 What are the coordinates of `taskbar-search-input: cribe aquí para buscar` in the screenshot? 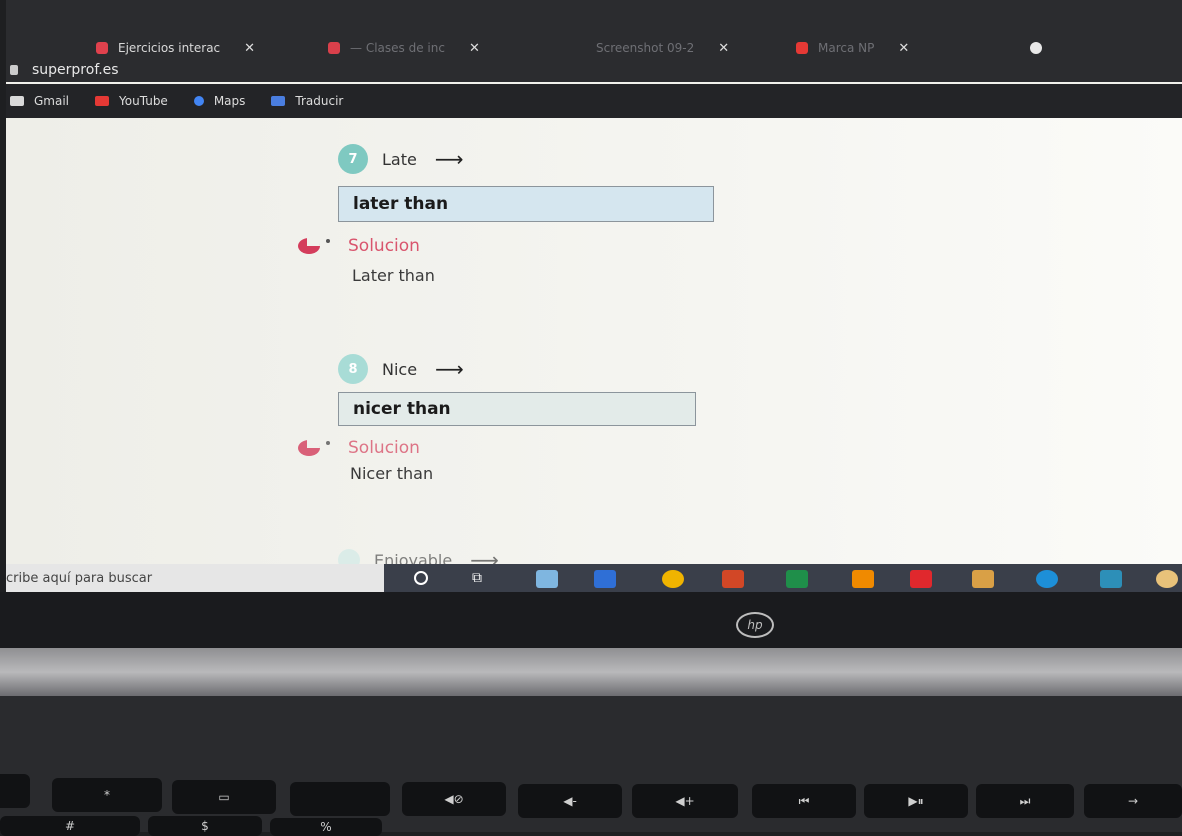 It's located at (195, 578).